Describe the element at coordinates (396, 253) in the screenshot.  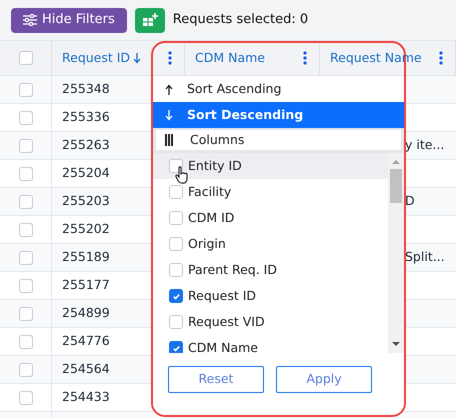
I see `scrollbar` at that location.